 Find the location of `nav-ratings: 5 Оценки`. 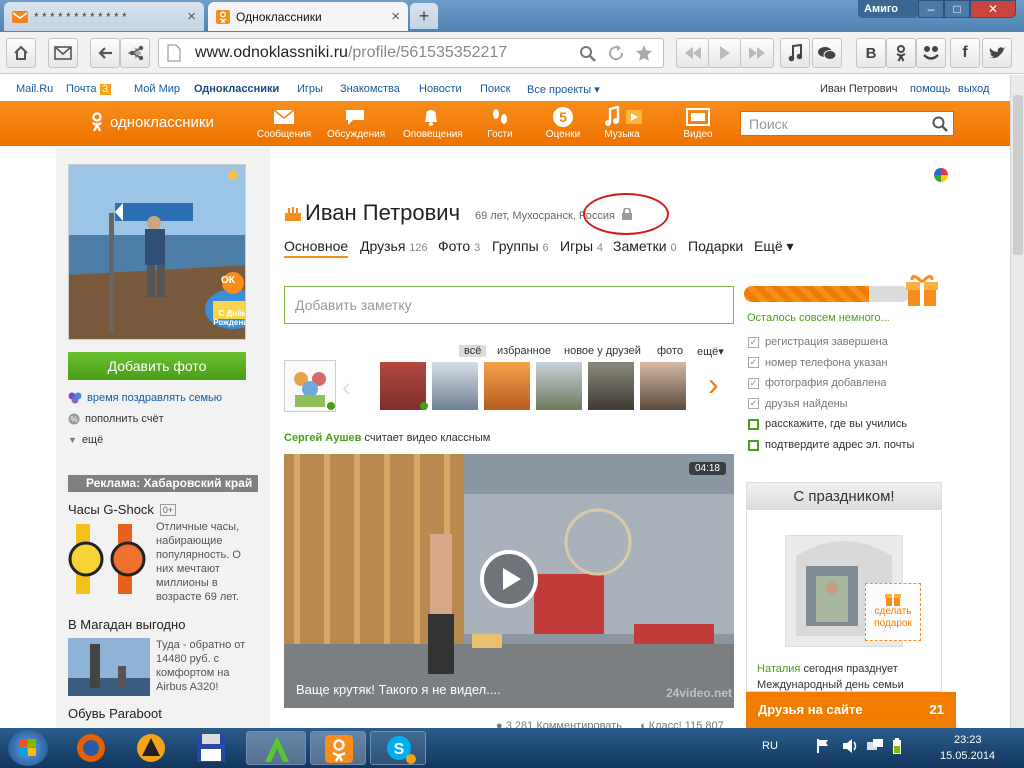

nav-ratings: 5 Оценки is located at coordinates (563, 122).